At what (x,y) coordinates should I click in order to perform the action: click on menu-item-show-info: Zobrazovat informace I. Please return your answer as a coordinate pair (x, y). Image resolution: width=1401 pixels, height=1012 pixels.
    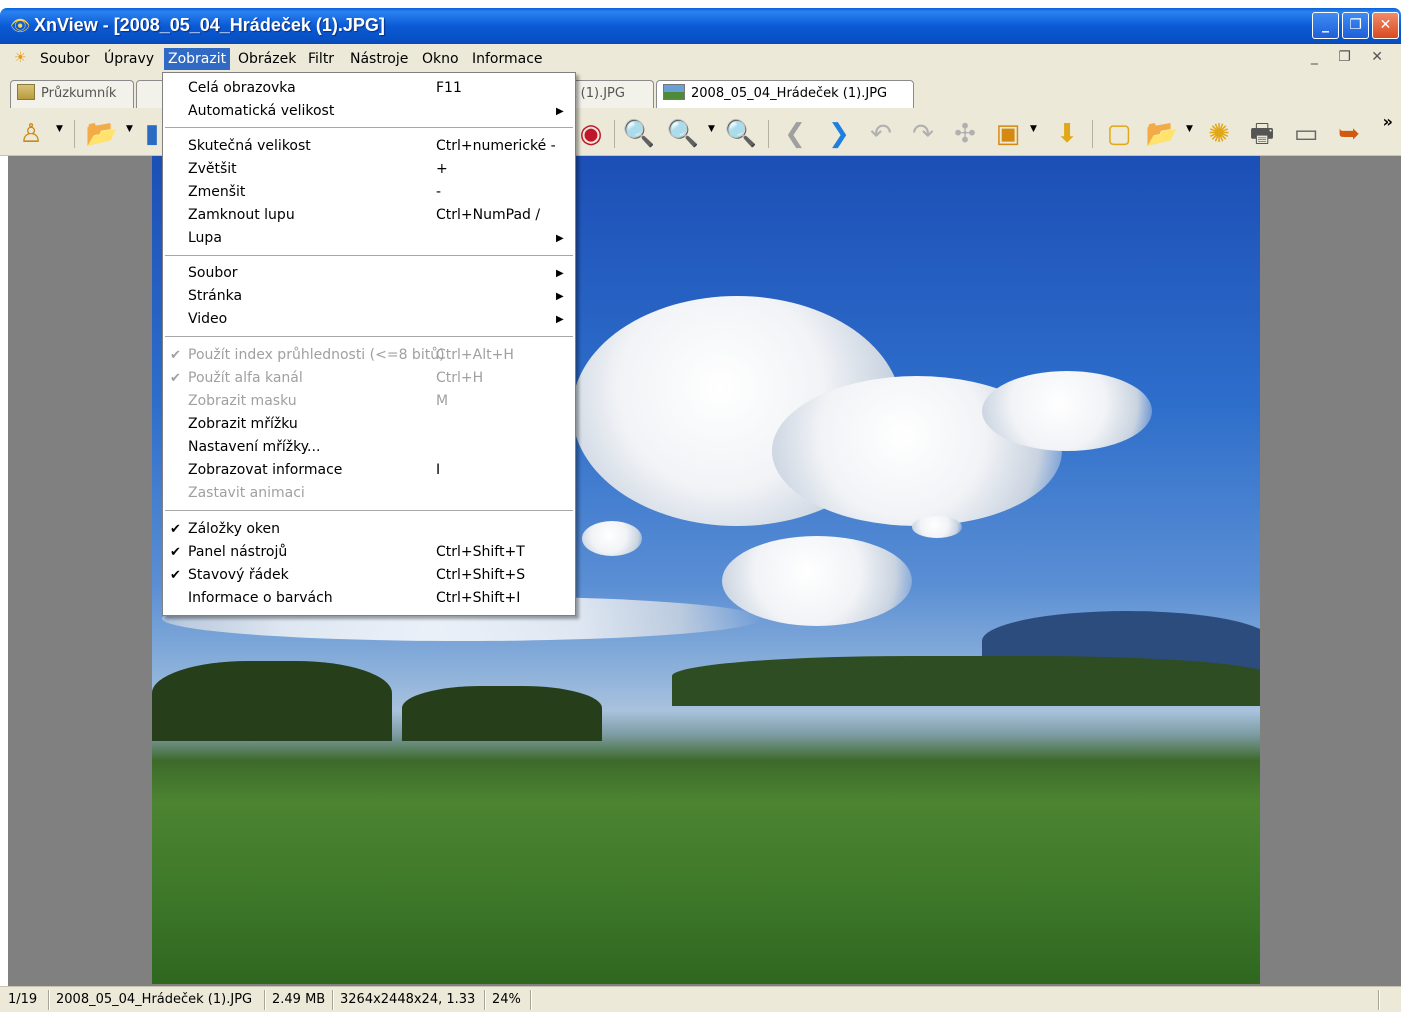
    Looking at the image, I should click on (369, 470).